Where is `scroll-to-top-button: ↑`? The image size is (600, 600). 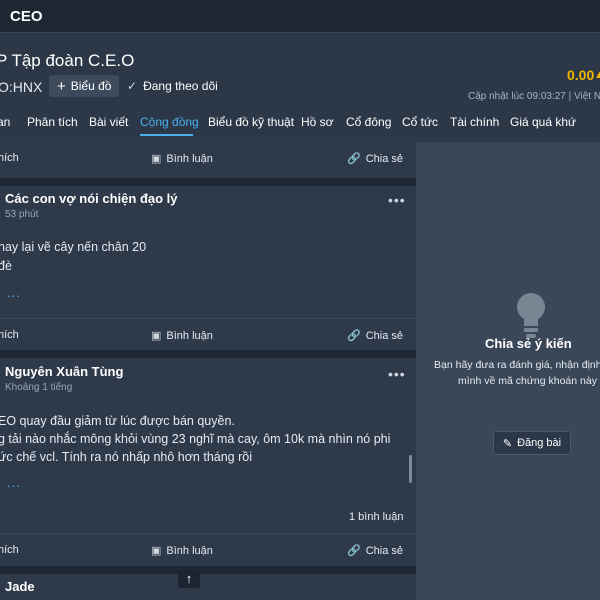
scroll-to-top-button: ↑ is located at coordinates (189, 579).